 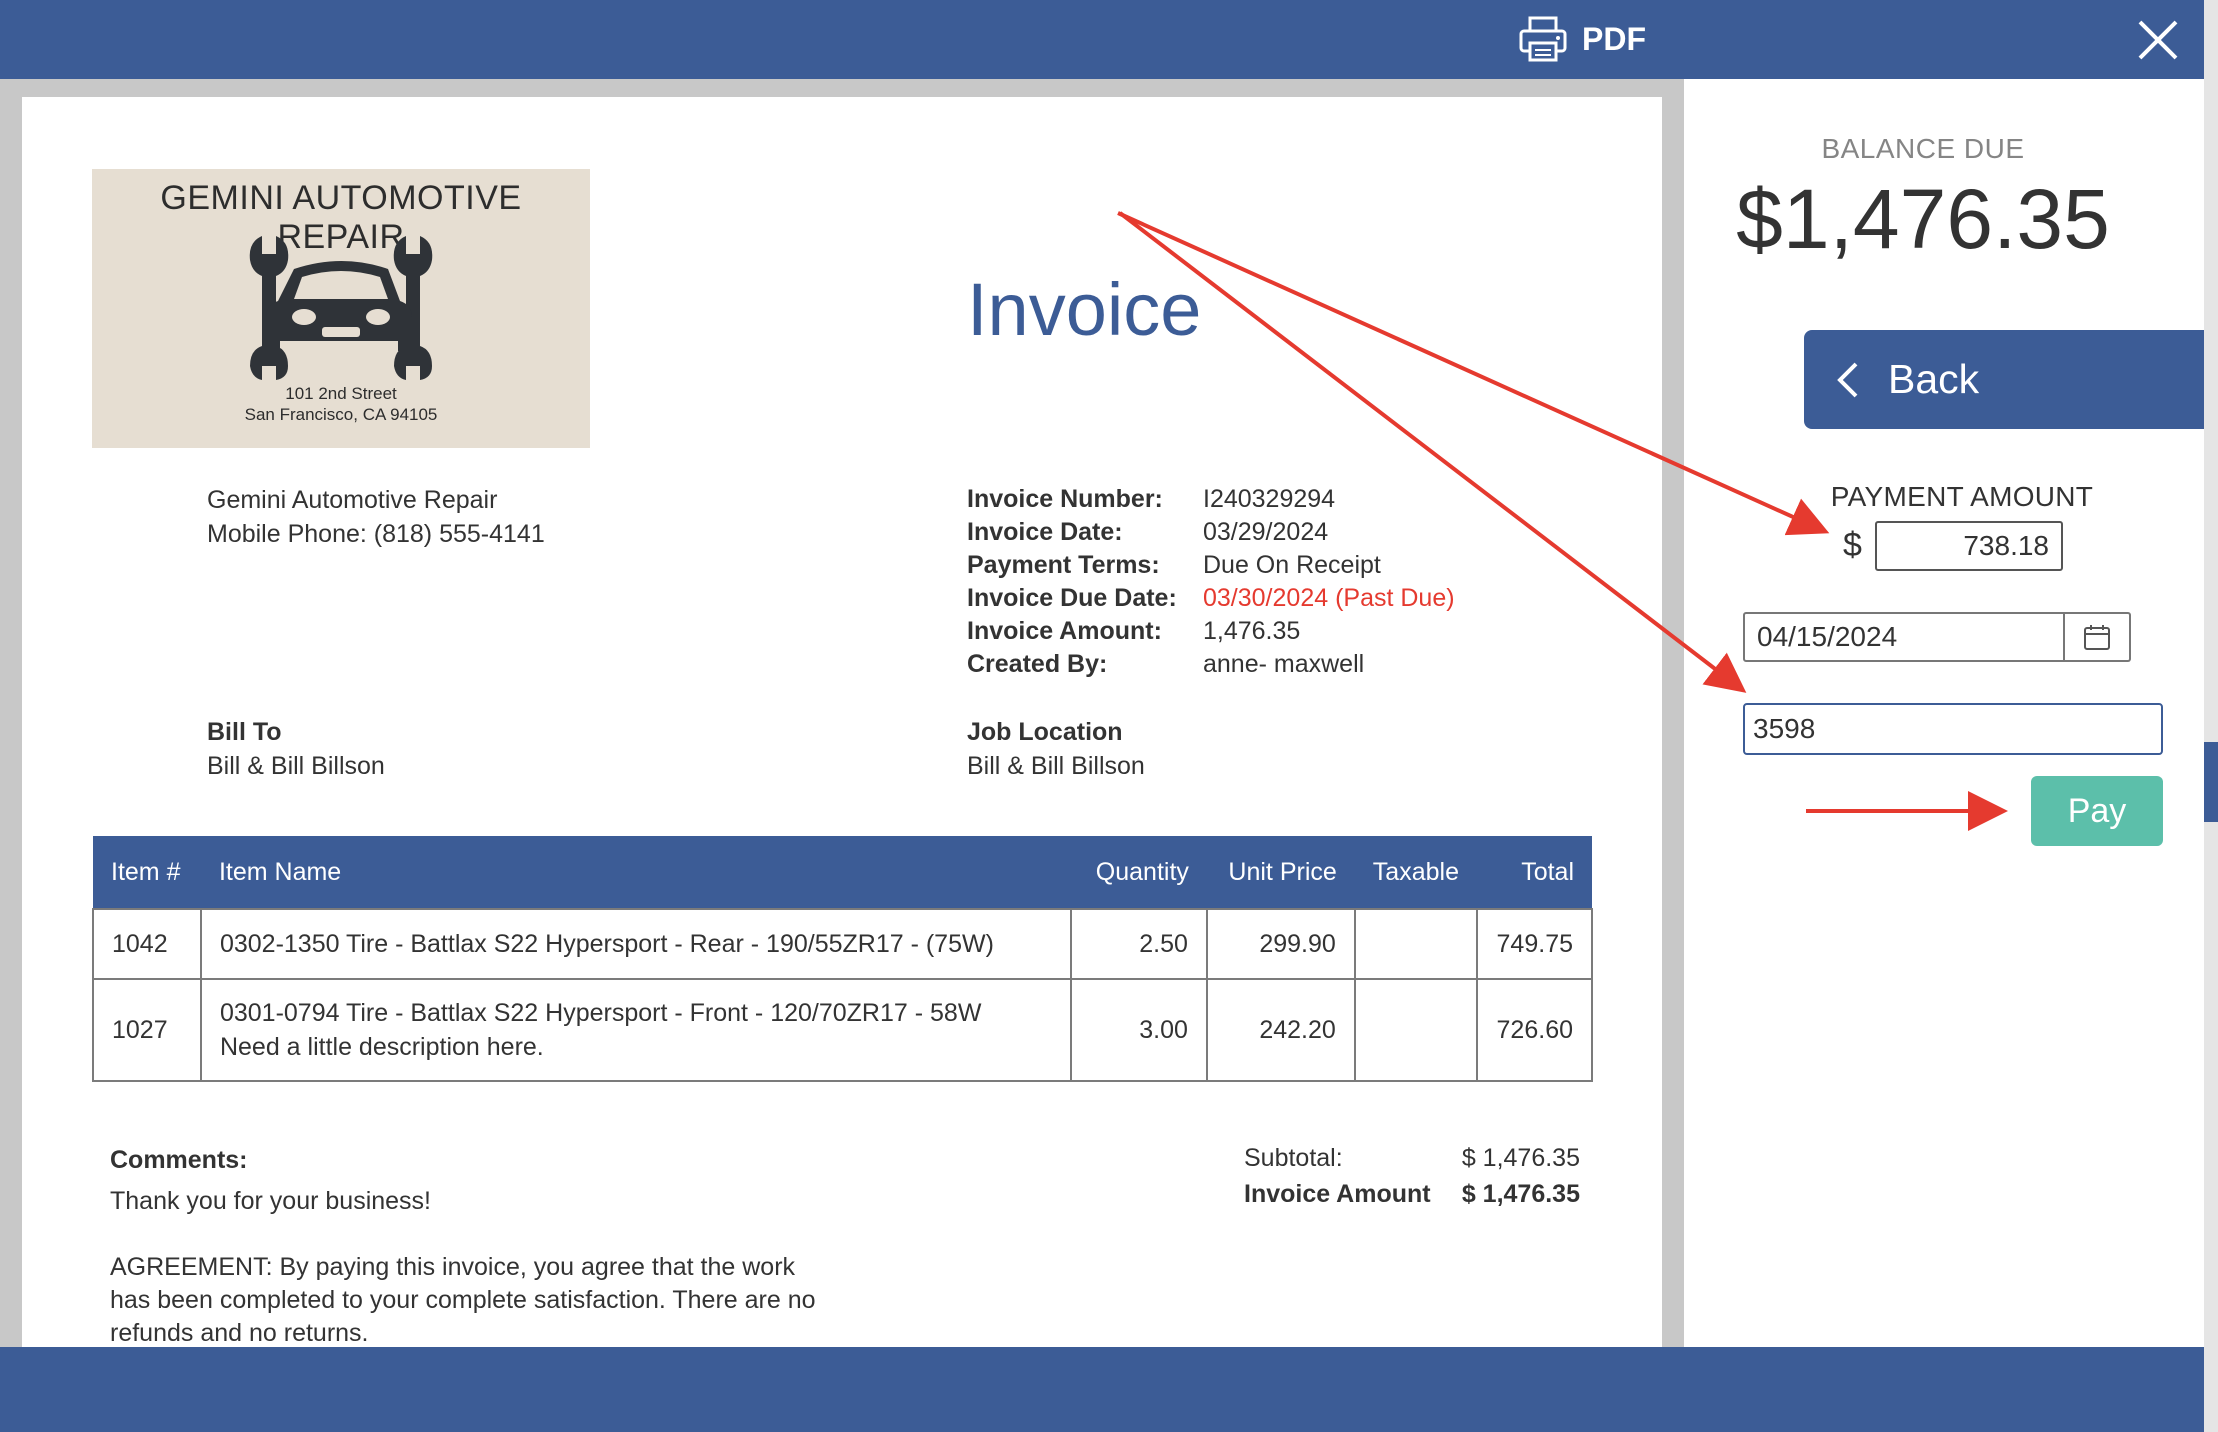 What do you see at coordinates (1037, 664) in the screenshot?
I see `meta-label: Created By:` at bounding box center [1037, 664].